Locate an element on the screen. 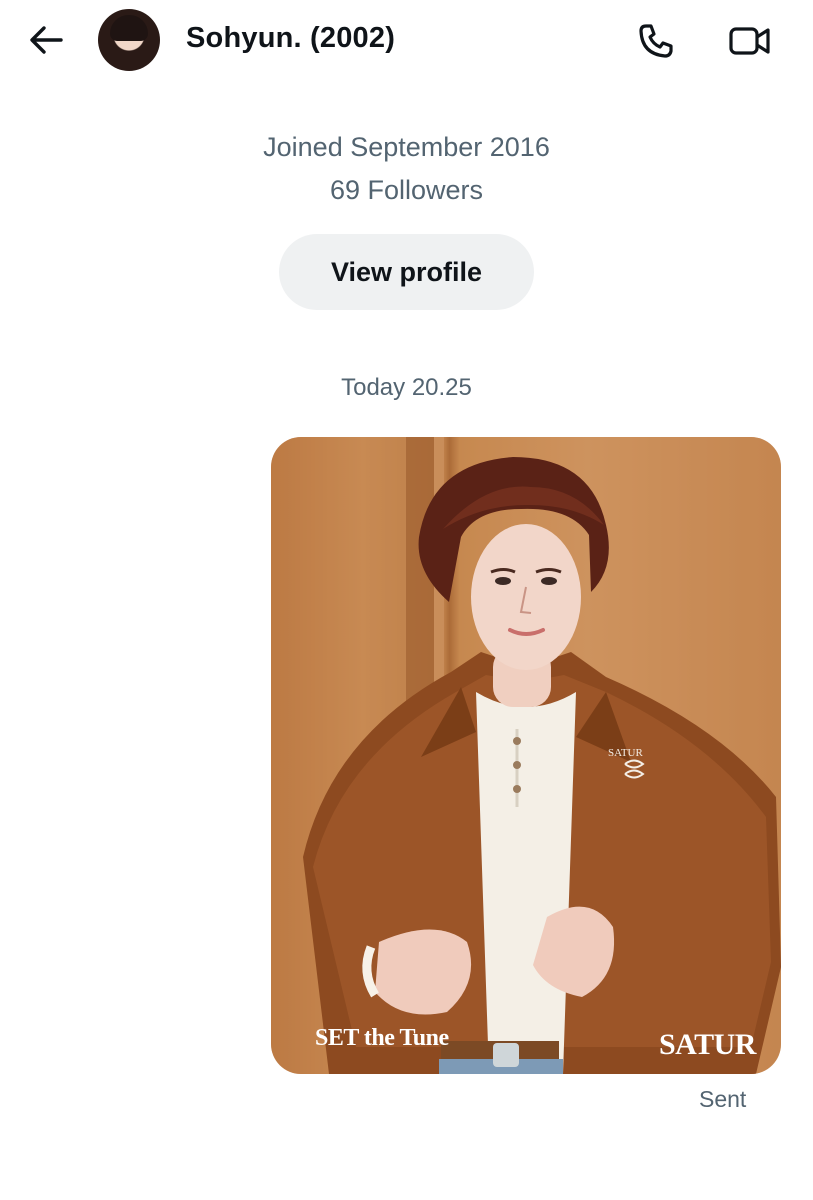  joined-date: Joined September 2016 is located at coordinates (406, 147).